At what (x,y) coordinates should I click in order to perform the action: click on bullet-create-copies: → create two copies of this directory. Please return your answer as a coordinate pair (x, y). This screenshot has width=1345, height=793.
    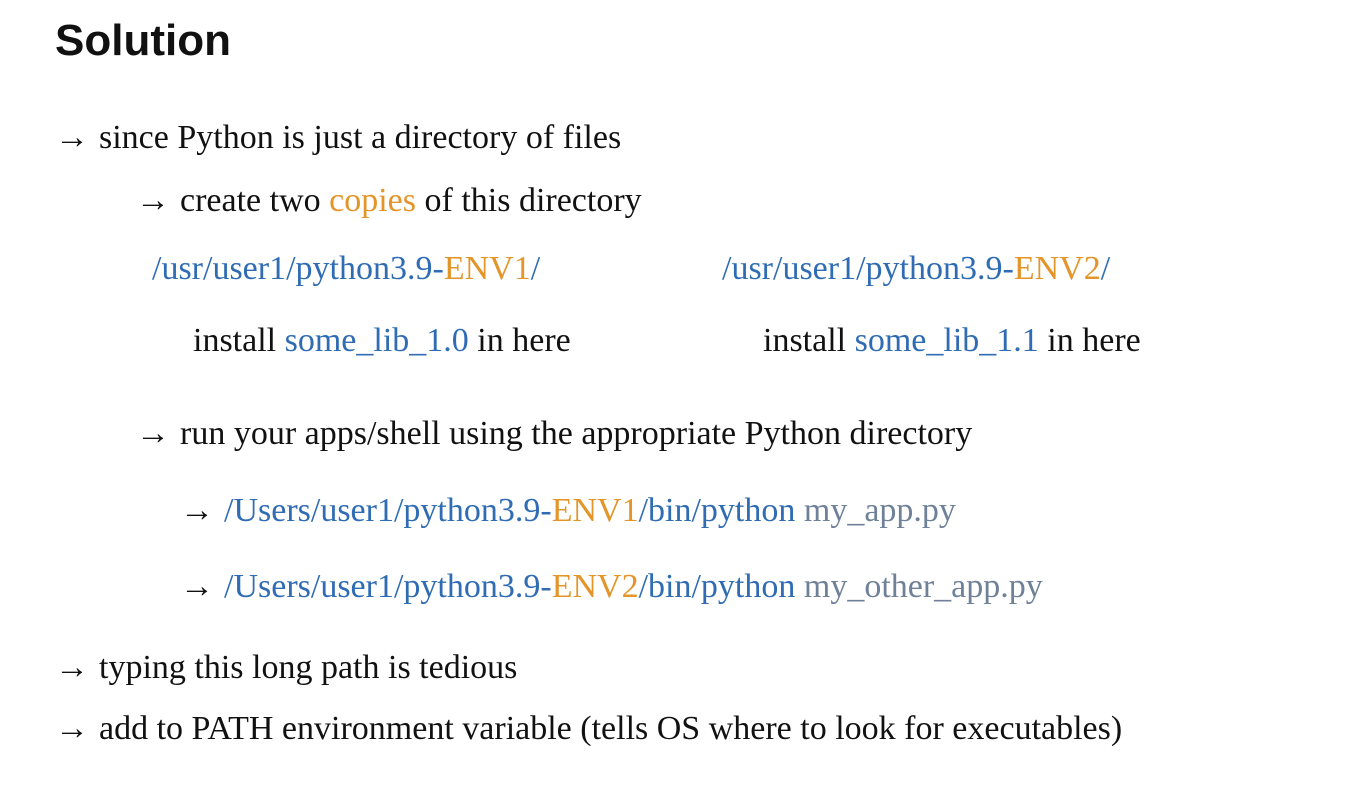
    Looking at the image, I should click on (389, 201).